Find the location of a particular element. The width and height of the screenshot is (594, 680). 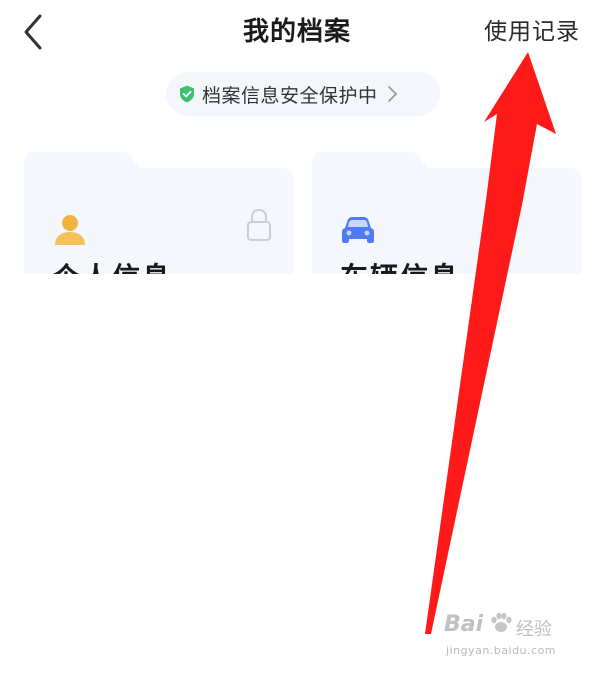

personal-info-card: 个人信息 is located at coordinates (159, 213).